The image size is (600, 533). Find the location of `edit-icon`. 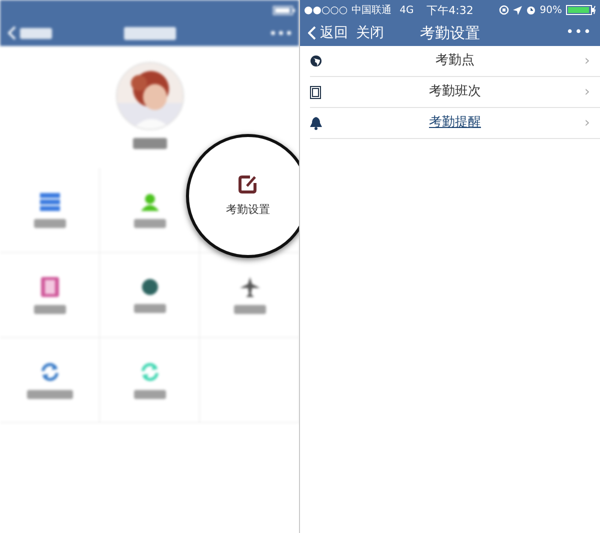

edit-icon is located at coordinates (248, 184).